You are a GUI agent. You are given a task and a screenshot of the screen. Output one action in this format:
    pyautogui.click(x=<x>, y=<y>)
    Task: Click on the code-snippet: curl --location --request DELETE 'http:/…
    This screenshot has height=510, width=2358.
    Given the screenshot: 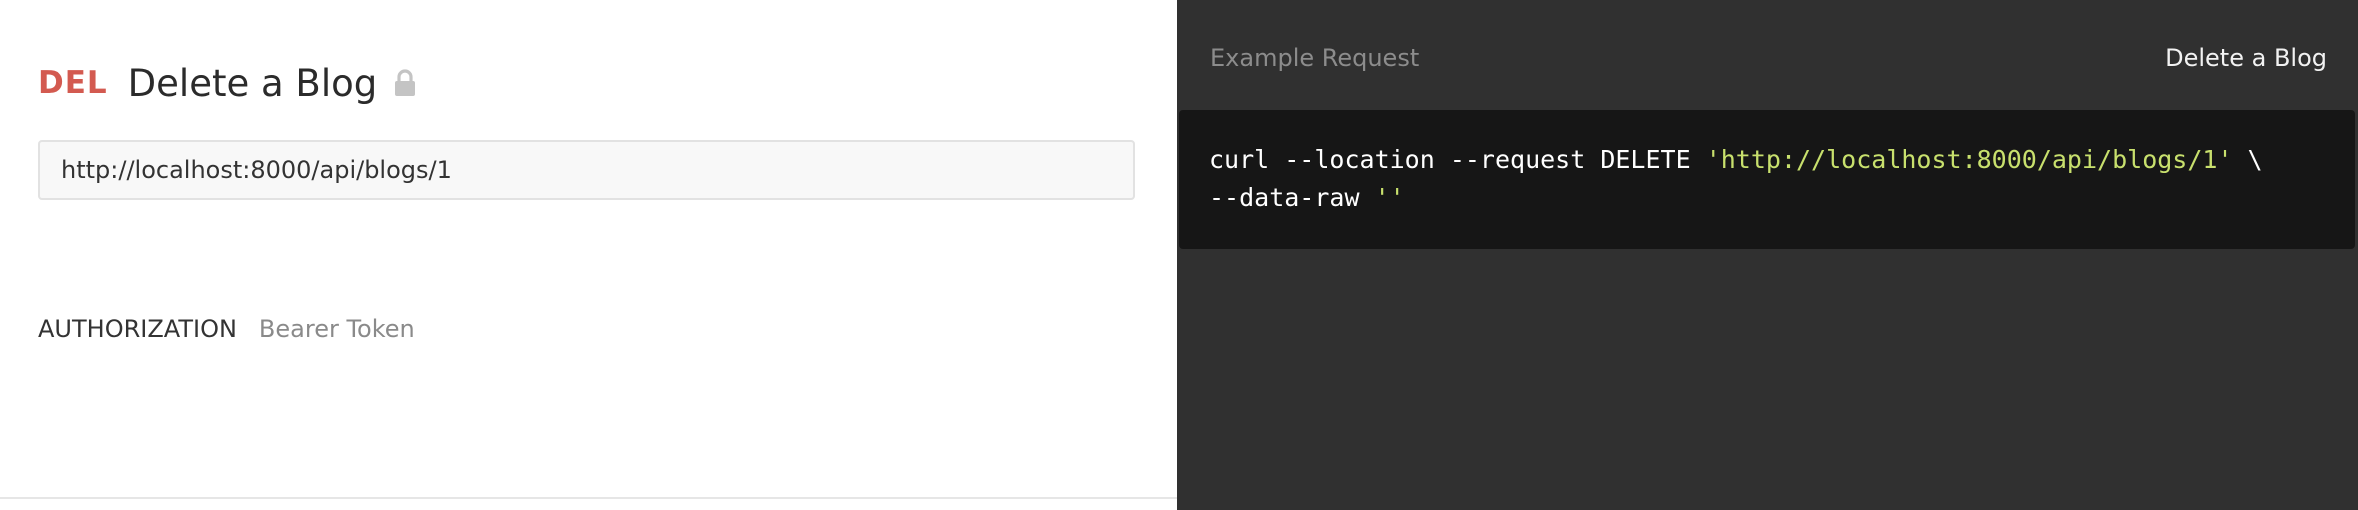 What is the action you would take?
    pyautogui.click(x=1767, y=179)
    